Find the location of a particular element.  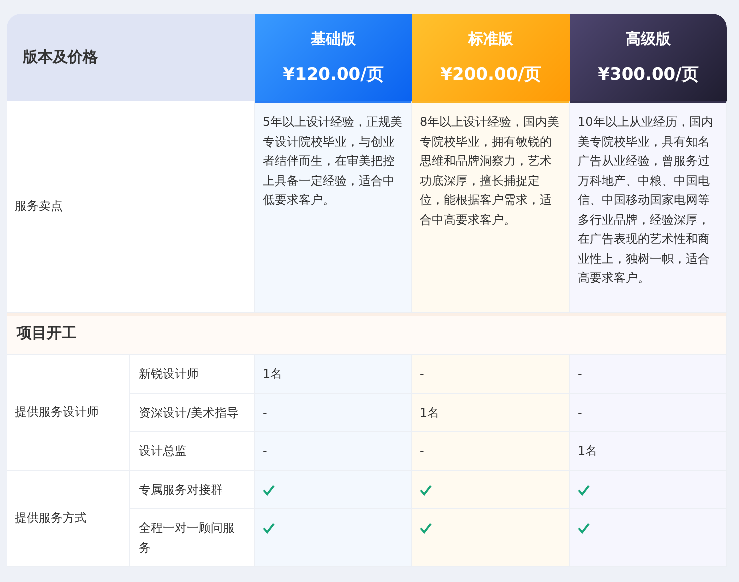

plan-name: 高级版 is located at coordinates (648, 40).